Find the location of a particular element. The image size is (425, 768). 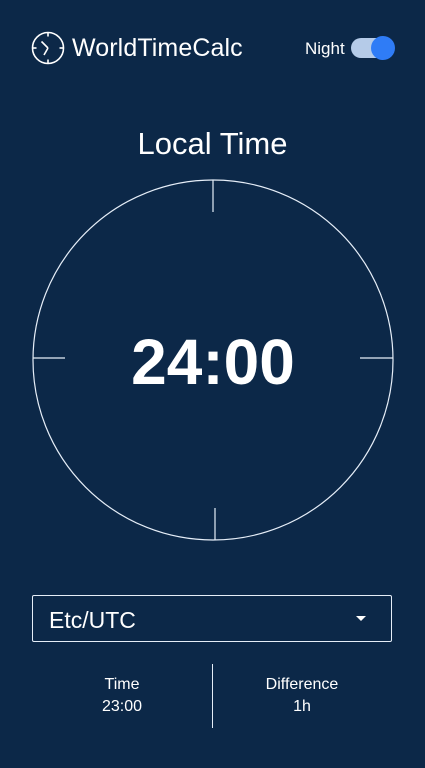

difference-value: 1h is located at coordinates (302, 706).